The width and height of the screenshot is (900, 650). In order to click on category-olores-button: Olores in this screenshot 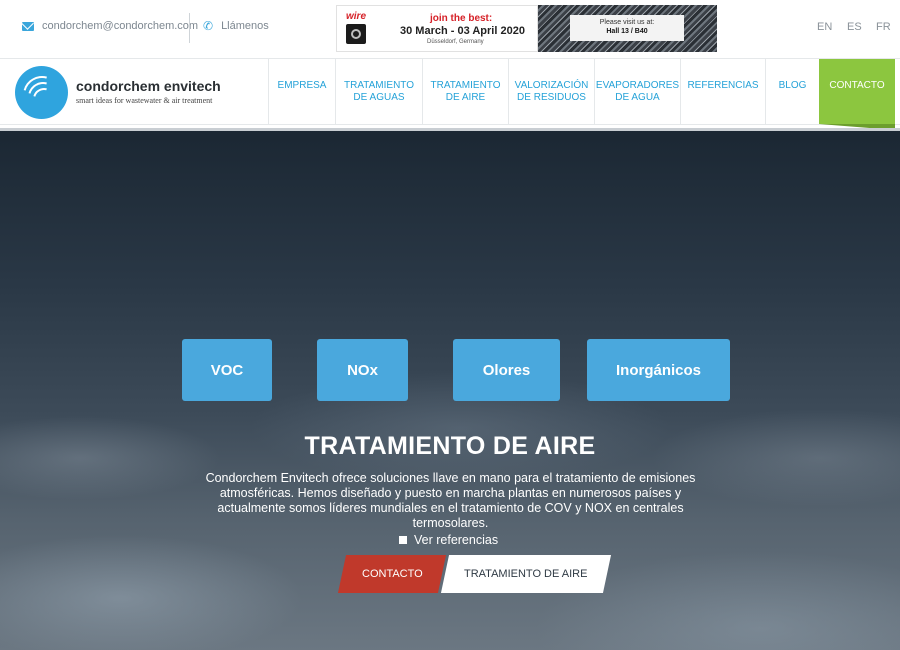, I will do `click(506, 370)`.